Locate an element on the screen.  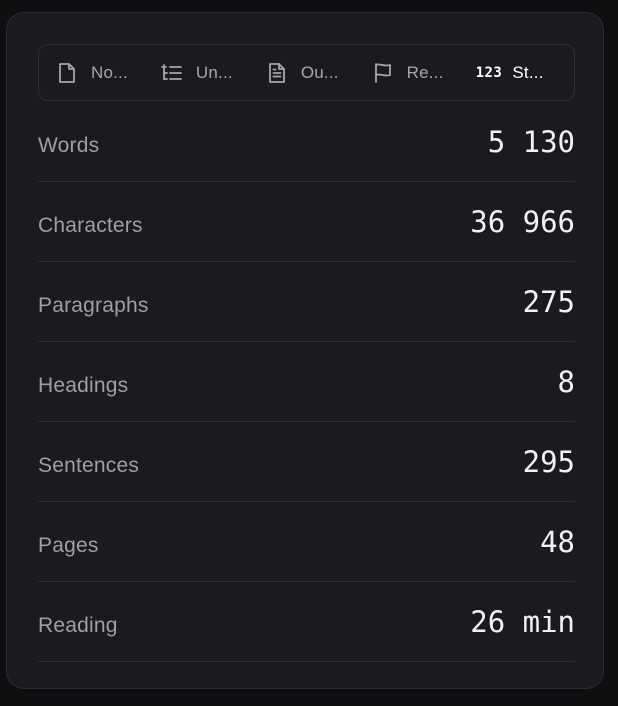
stat-row-paragraphs: Paragraphs 275 is located at coordinates (306, 302).